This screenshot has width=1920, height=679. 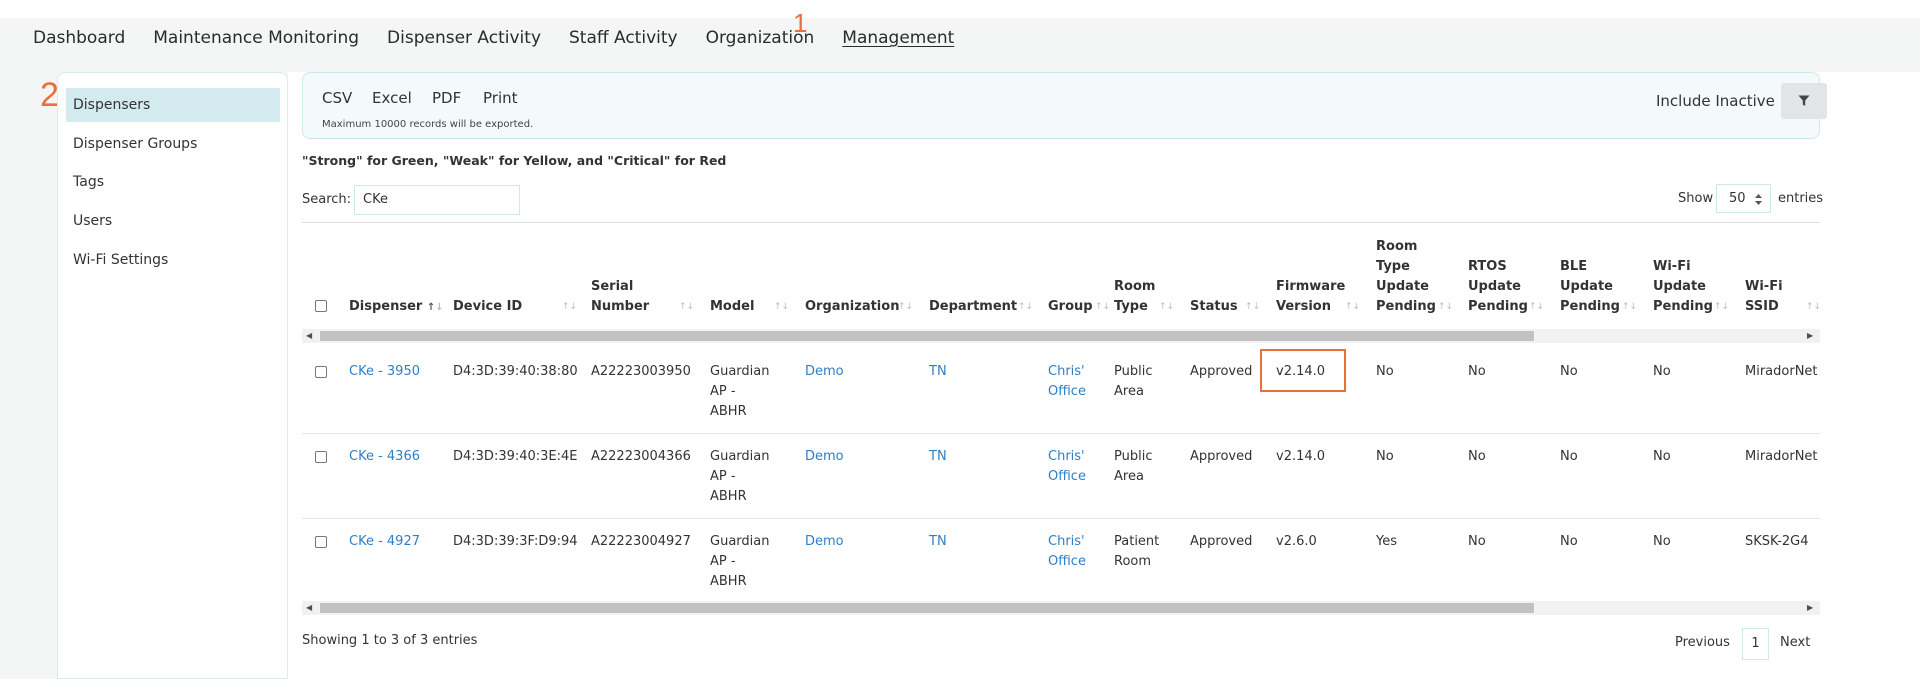 I want to click on th-device-id: Device ID, so click(x=487, y=307).